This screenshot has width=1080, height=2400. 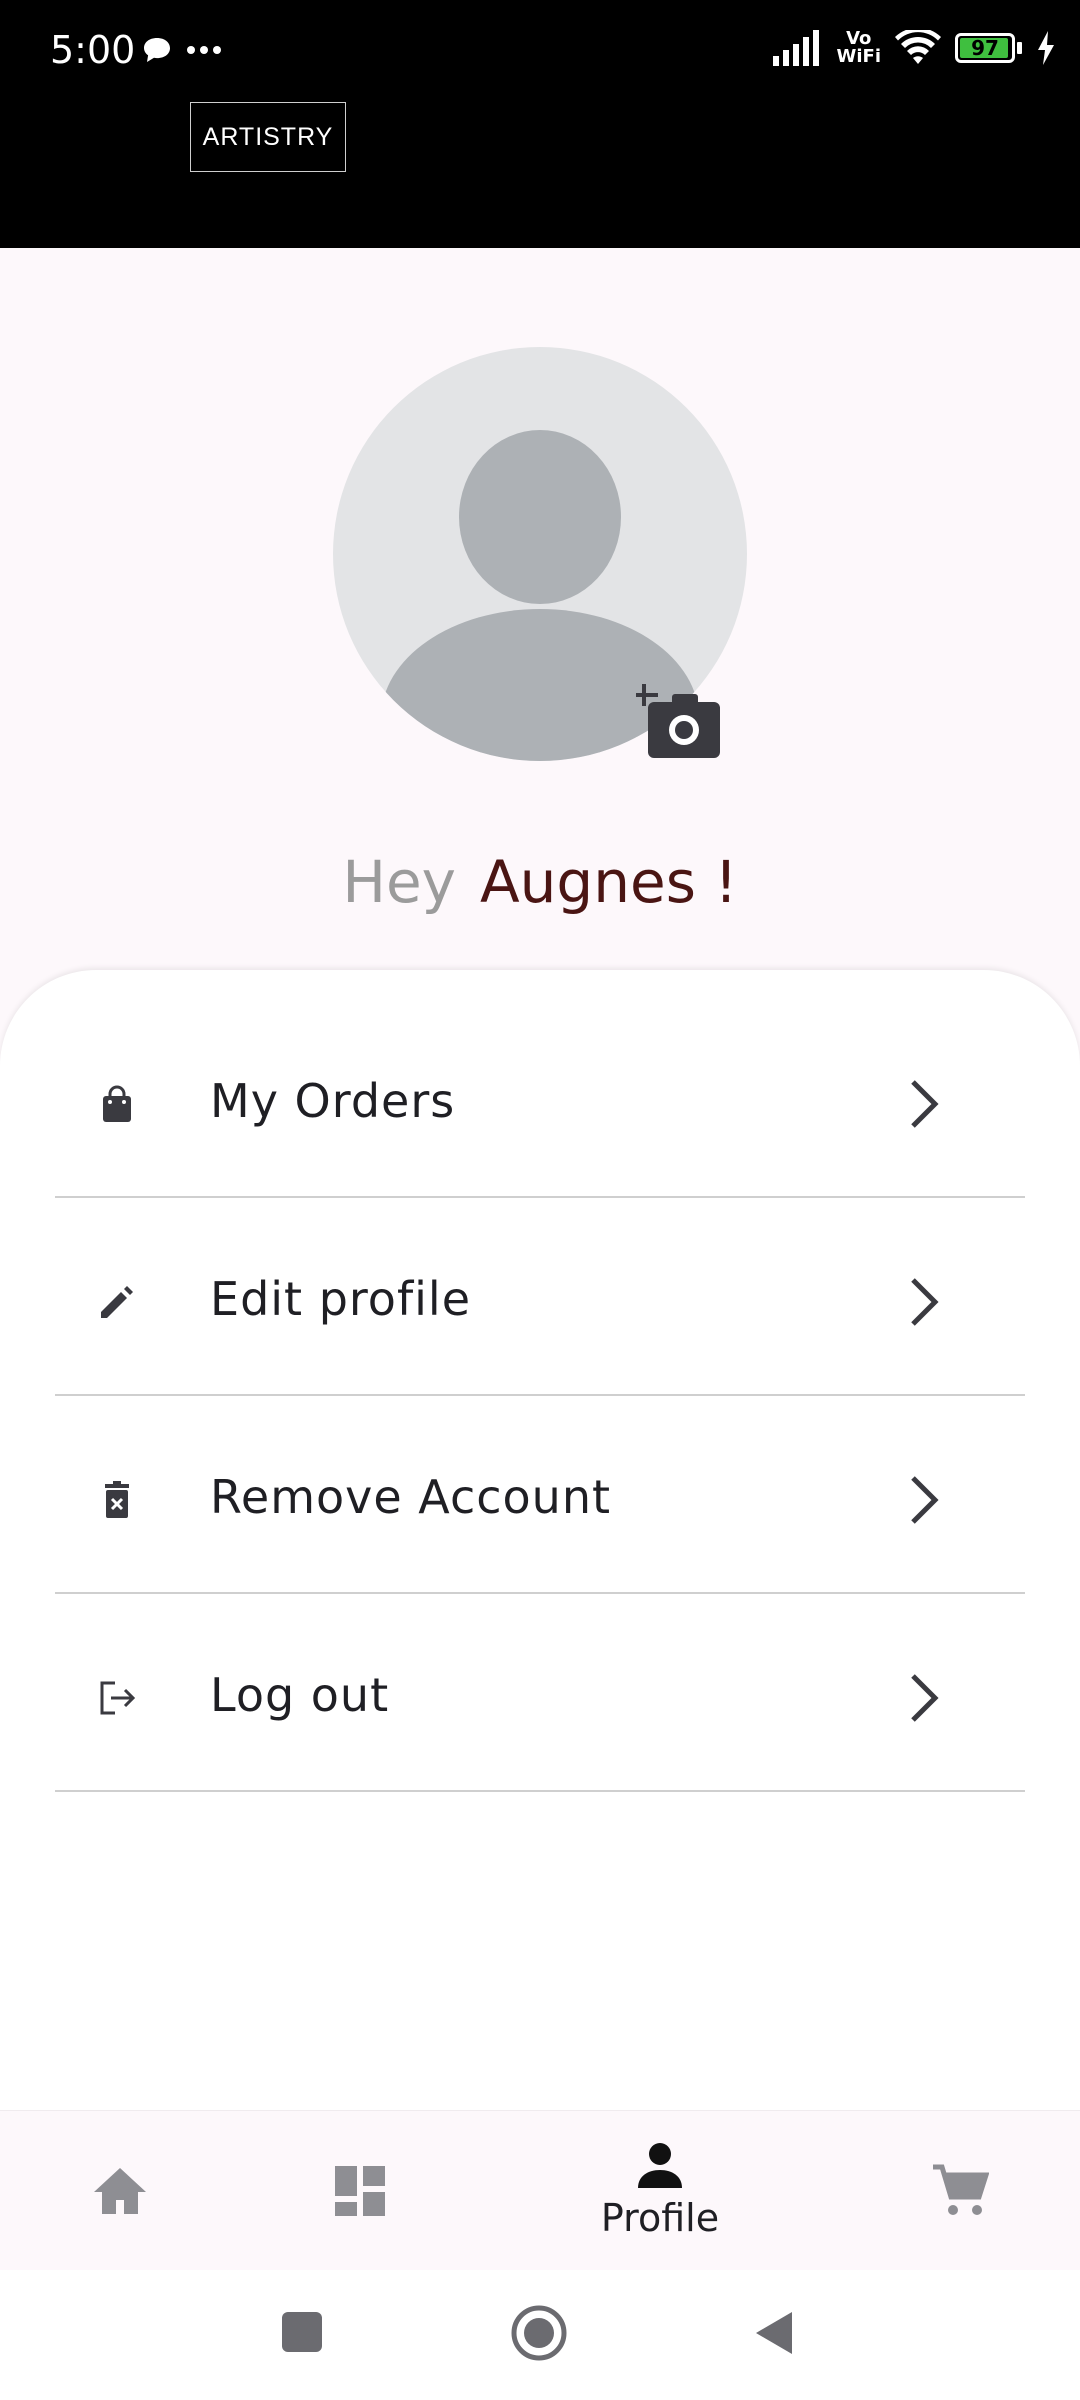 I want to click on menu-label: Remove Account, so click(x=411, y=1497).